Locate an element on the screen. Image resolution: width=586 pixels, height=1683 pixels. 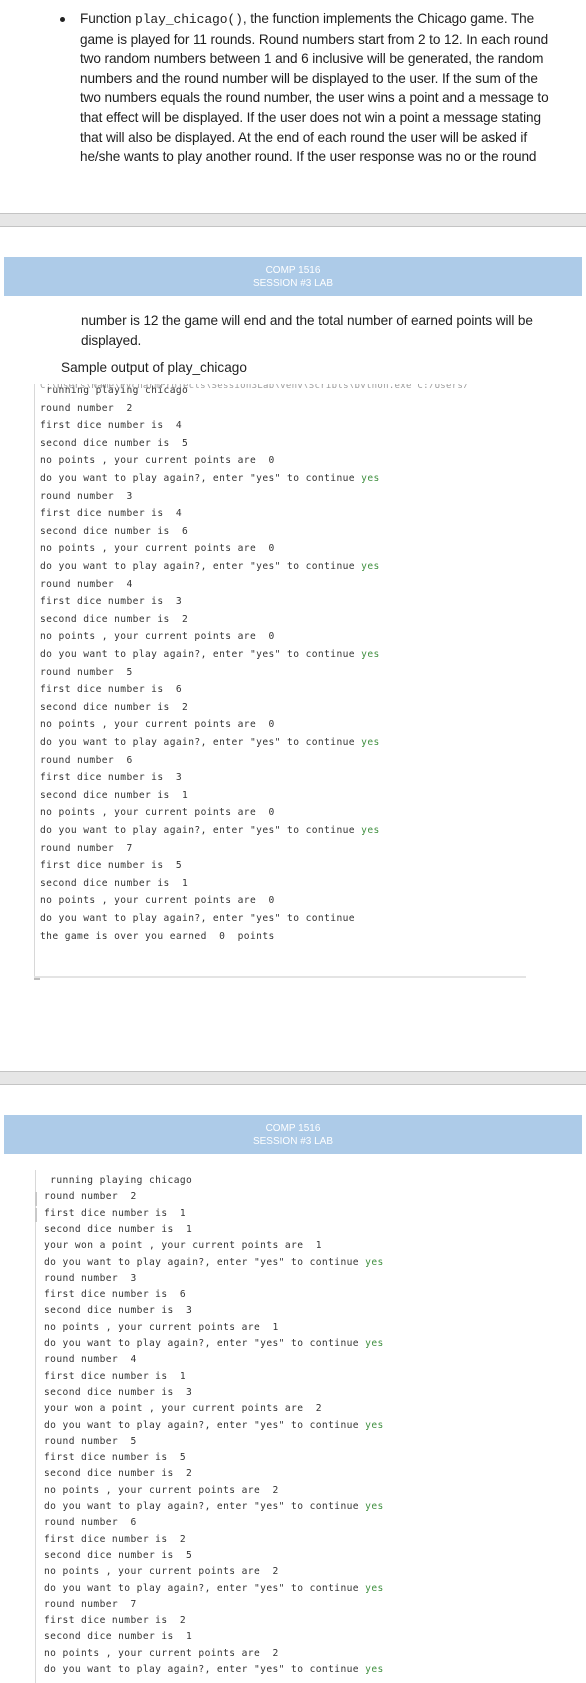
console-line: round number 7 is located at coordinates (86, 848).